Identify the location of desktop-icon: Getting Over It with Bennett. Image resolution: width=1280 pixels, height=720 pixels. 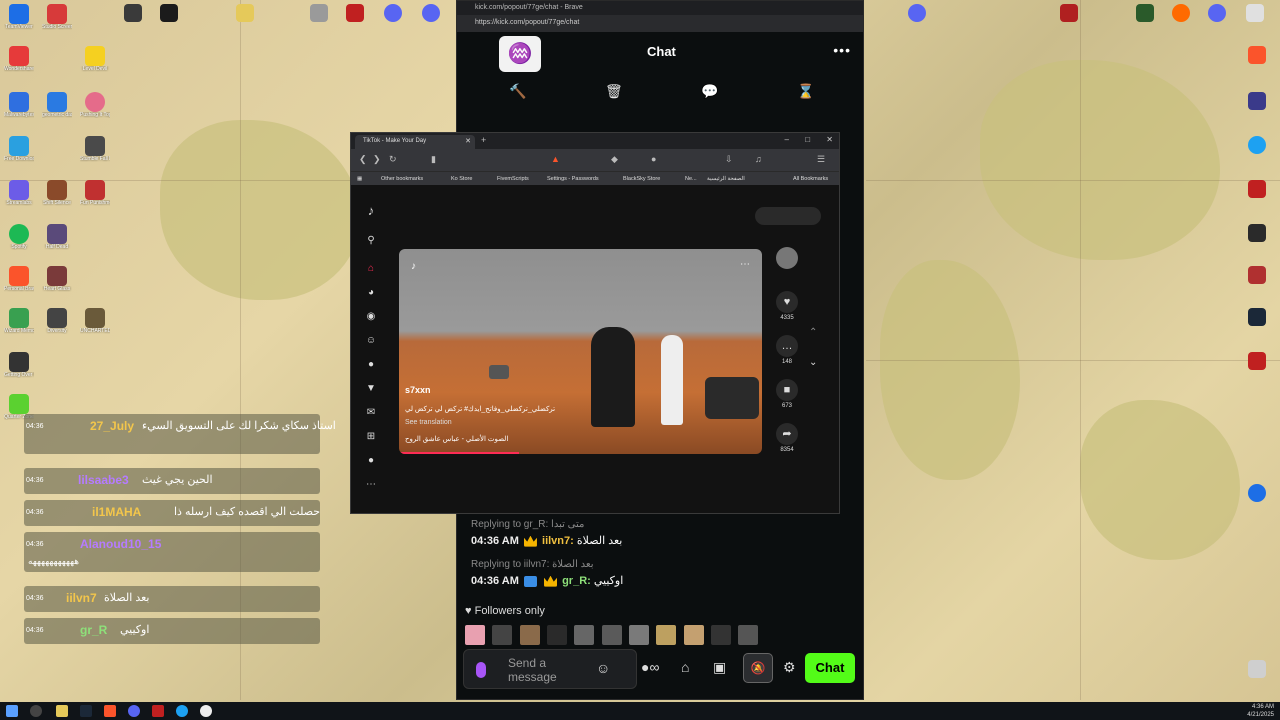
(19, 365).